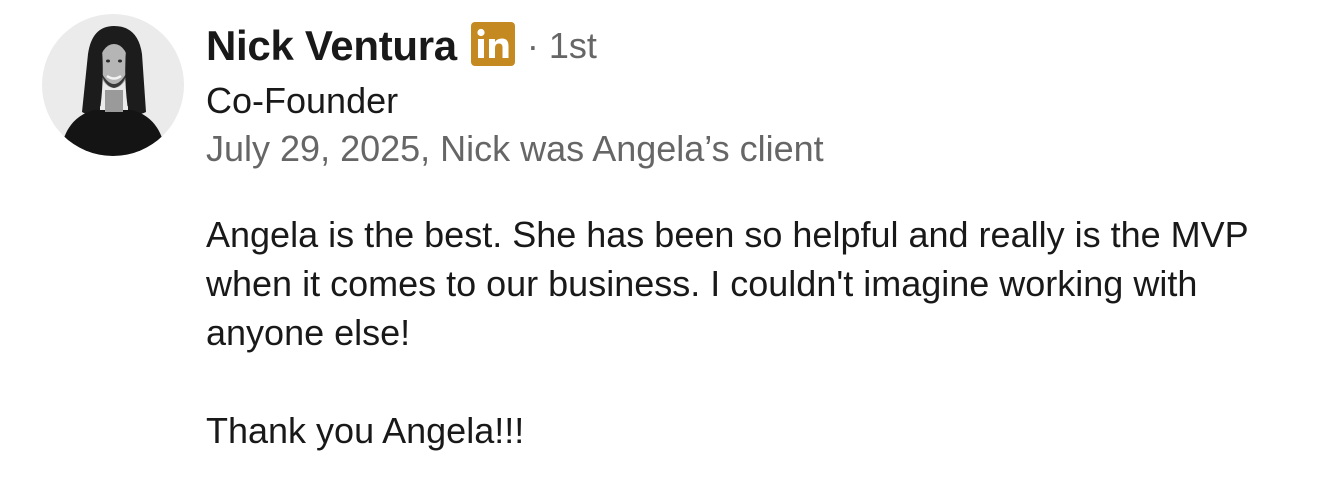  Describe the element at coordinates (365, 430) in the screenshot. I see `recommendation-paragraph: Thank you Angela!!!` at that location.